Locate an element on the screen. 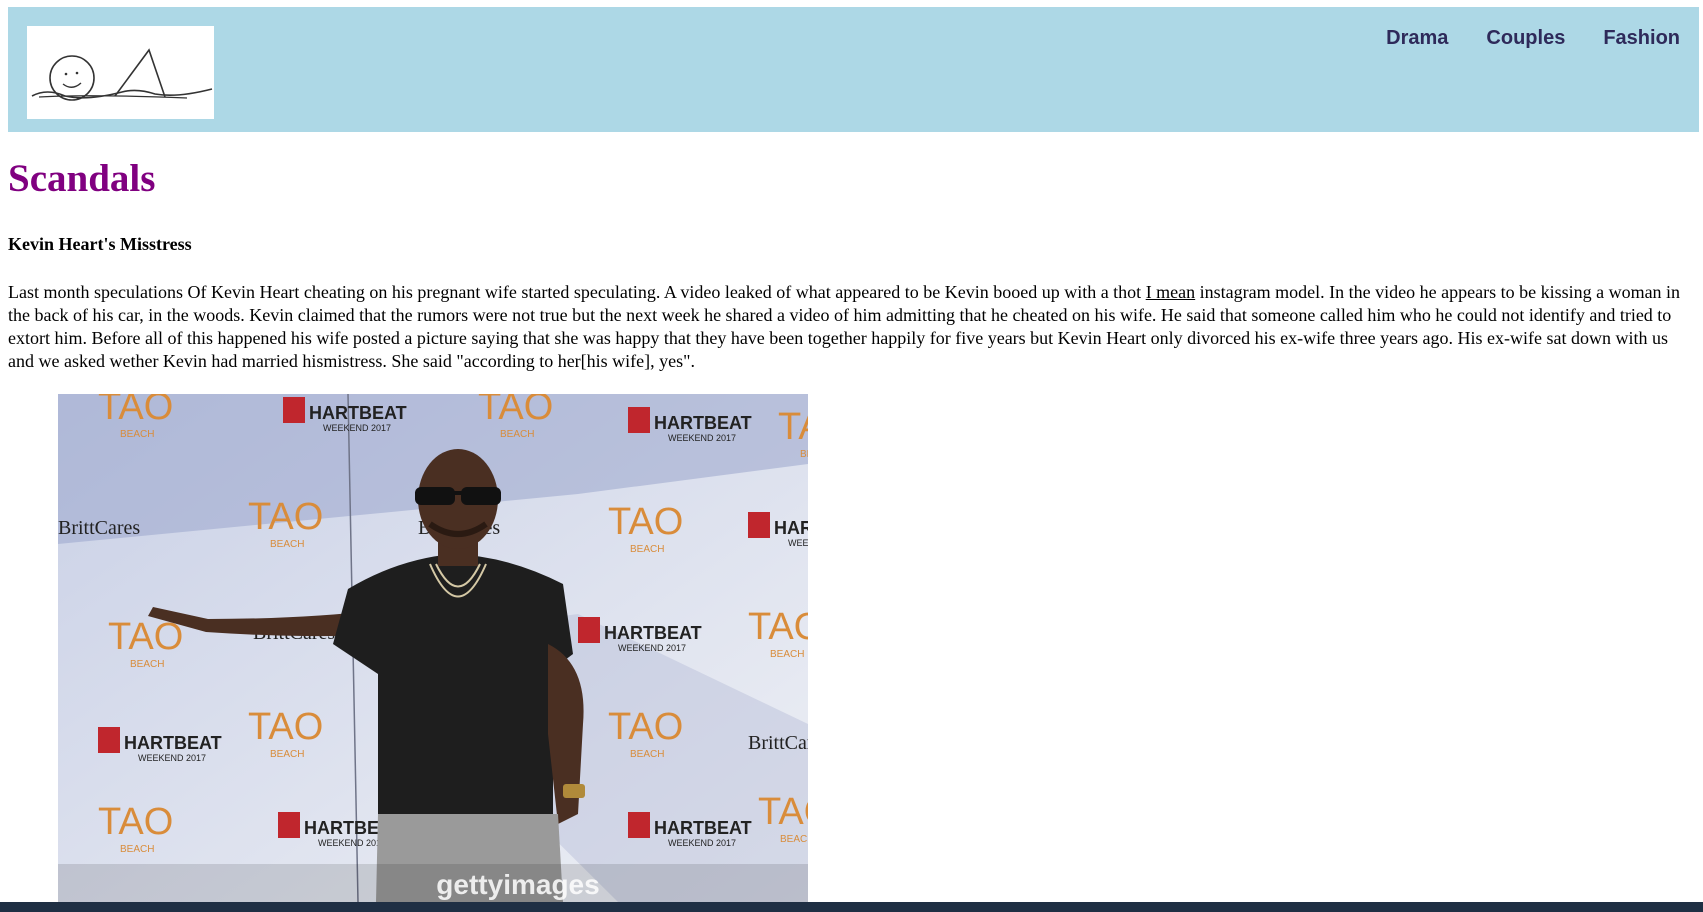 This screenshot has height=912, width=1703. nav-link-drama: Drama is located at coordinates (1417, 38).